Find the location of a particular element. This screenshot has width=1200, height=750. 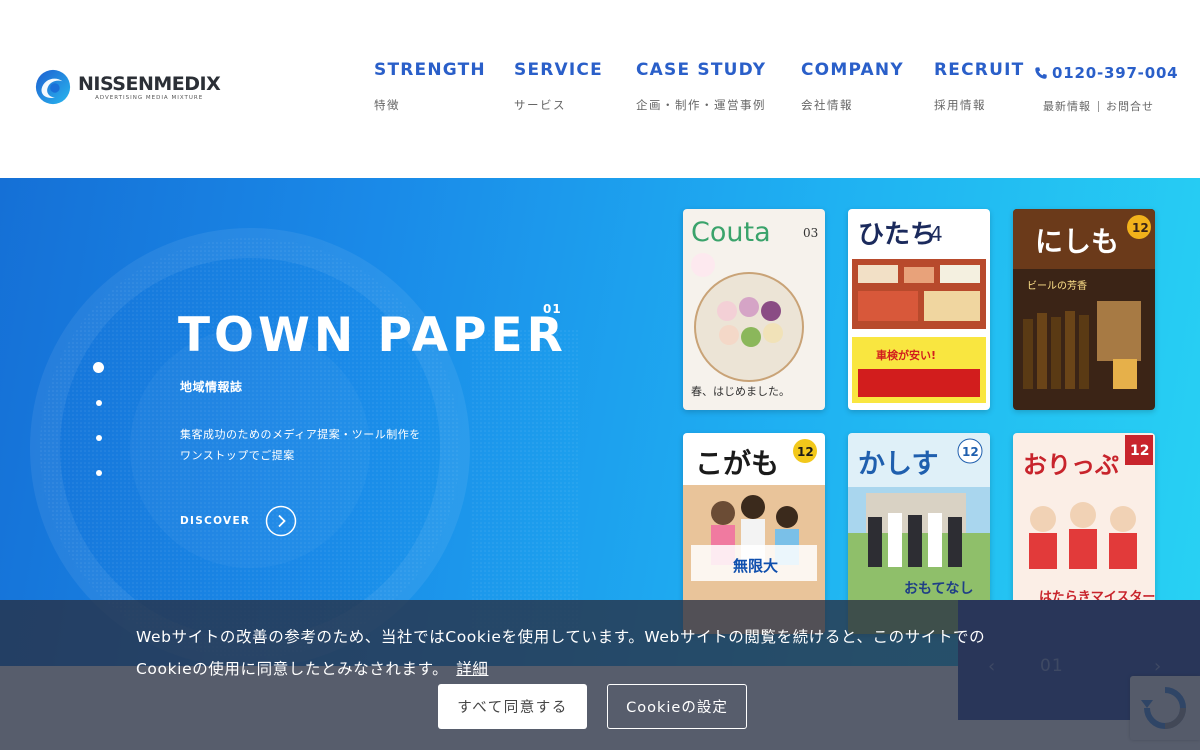

phone-link: 0120-397-004 is located at coordinates (1106, 73).